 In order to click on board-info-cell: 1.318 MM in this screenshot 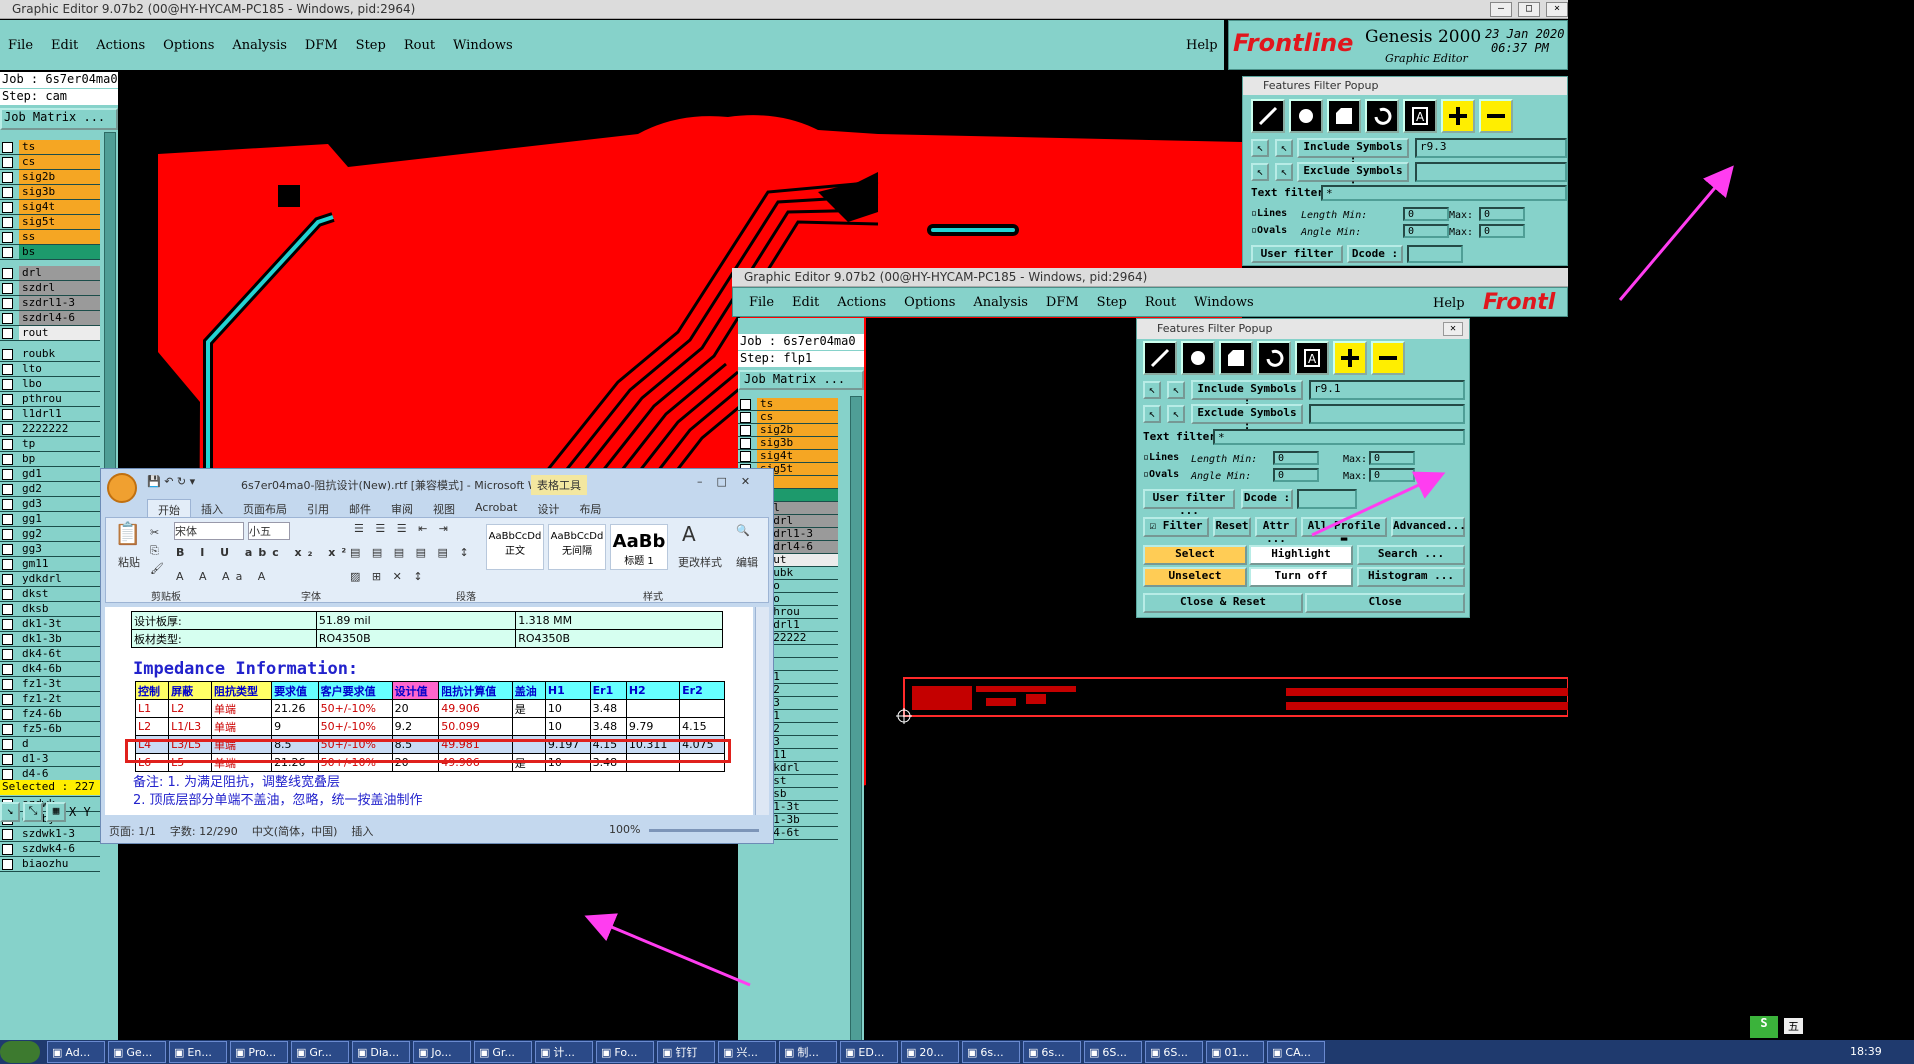, I will do `click(619, 620)`.